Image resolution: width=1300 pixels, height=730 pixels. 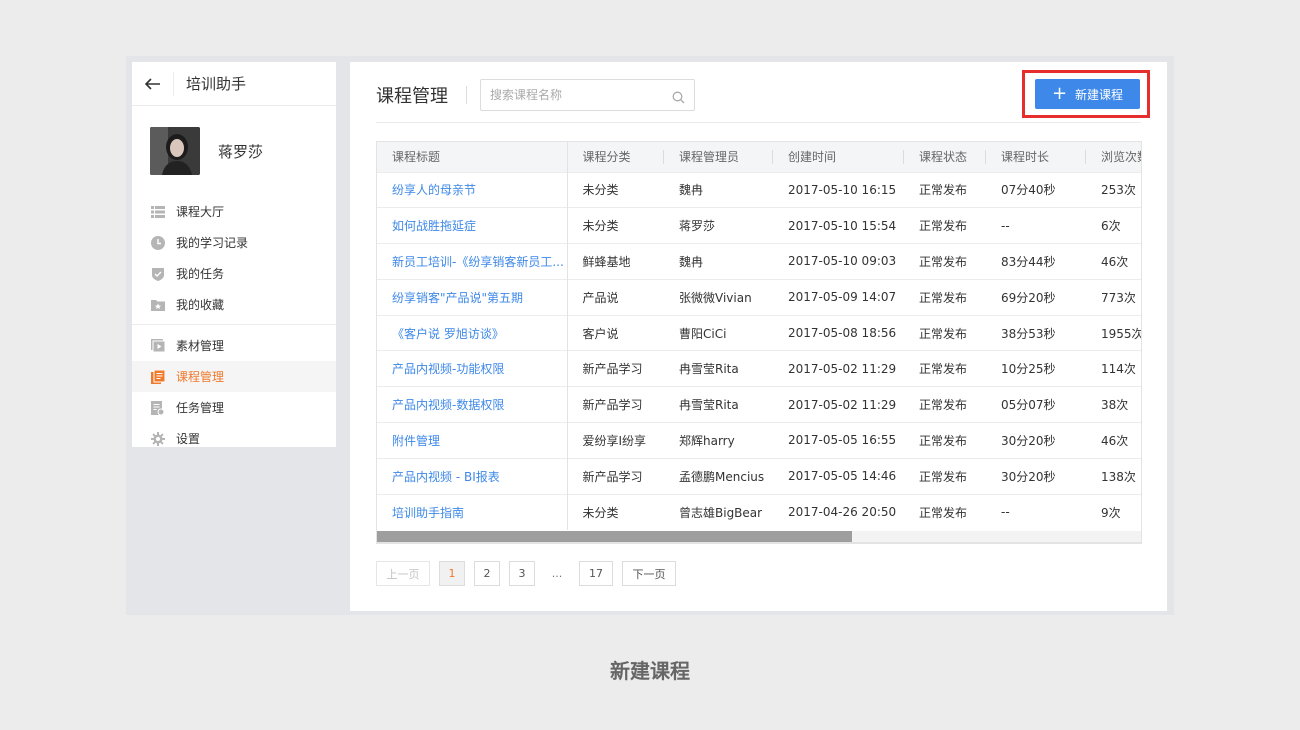 What do you see at coordinates (472, 404) in the screenshot?
I see `cell-title: 产品内视频-数据权限` at bounding box center [472, 404].